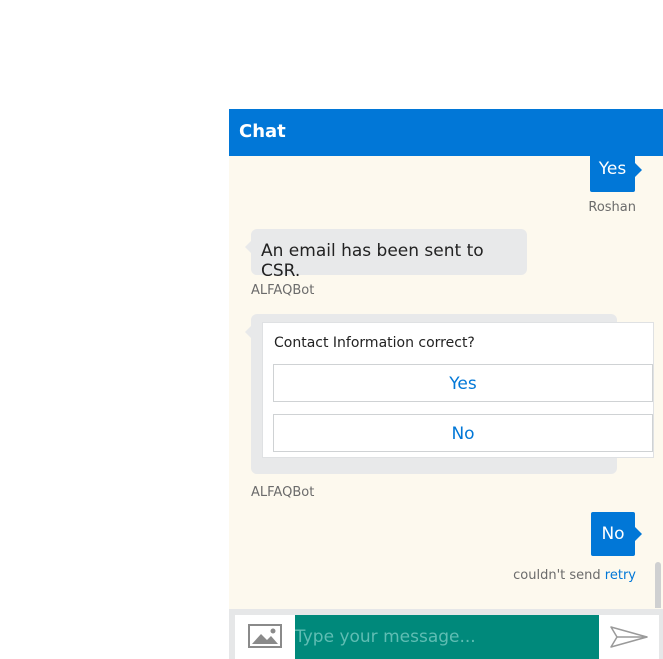 The height and width of the screenshot is (659, 663). I want to click on composer-bar, so click(446, 634).